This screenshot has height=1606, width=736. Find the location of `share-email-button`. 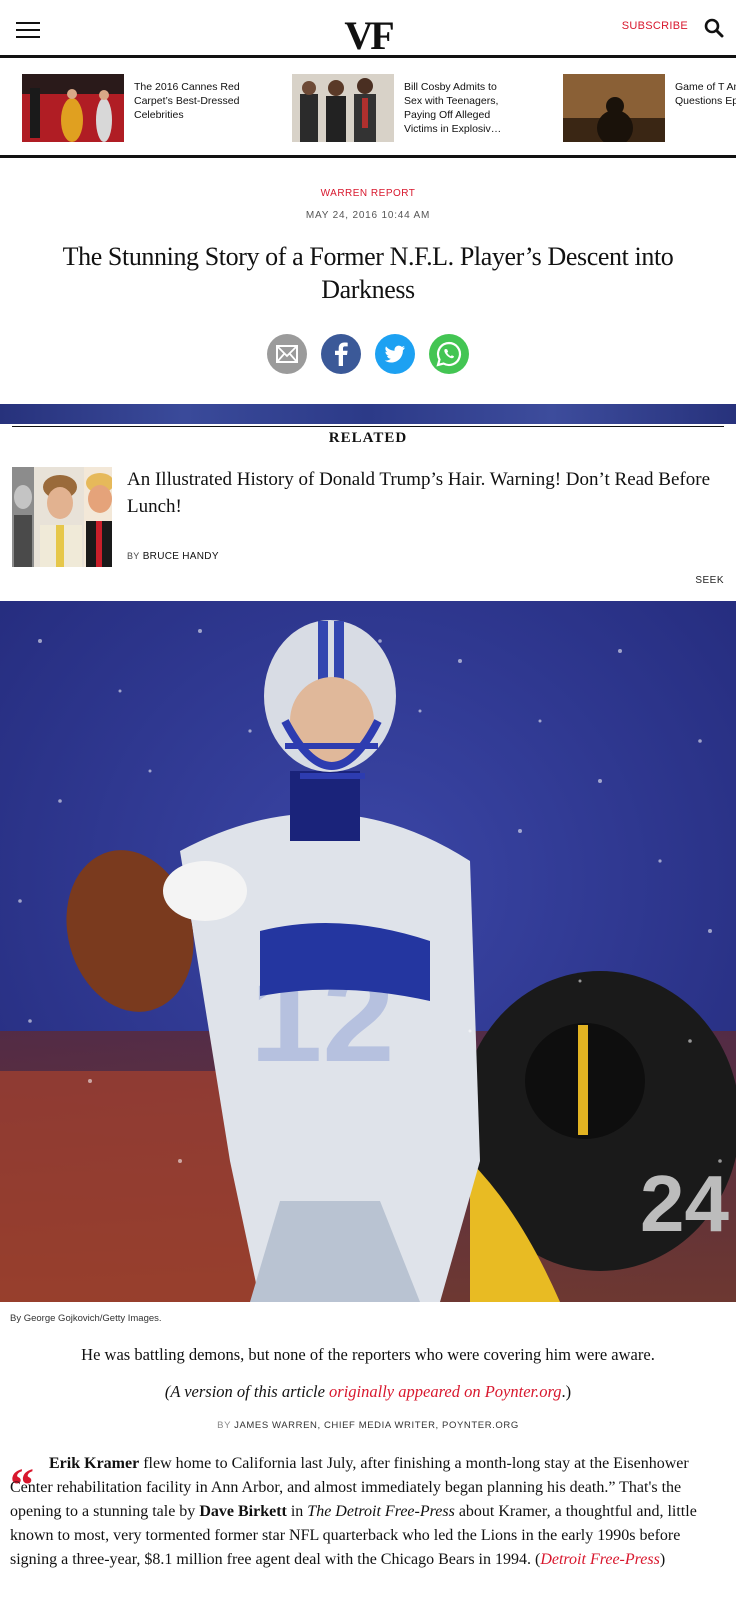

share-email-button is located at coordinates (287, 354).